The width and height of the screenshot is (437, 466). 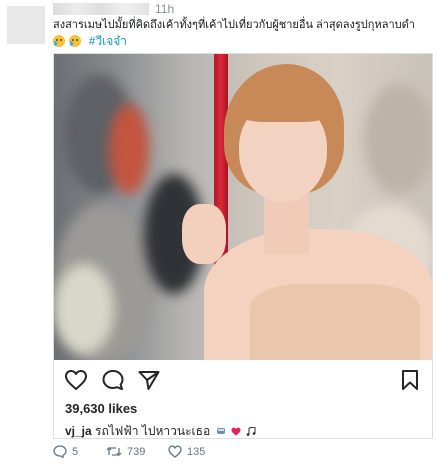 I want to click on like-heart-icon, so click(x=175, y=451).